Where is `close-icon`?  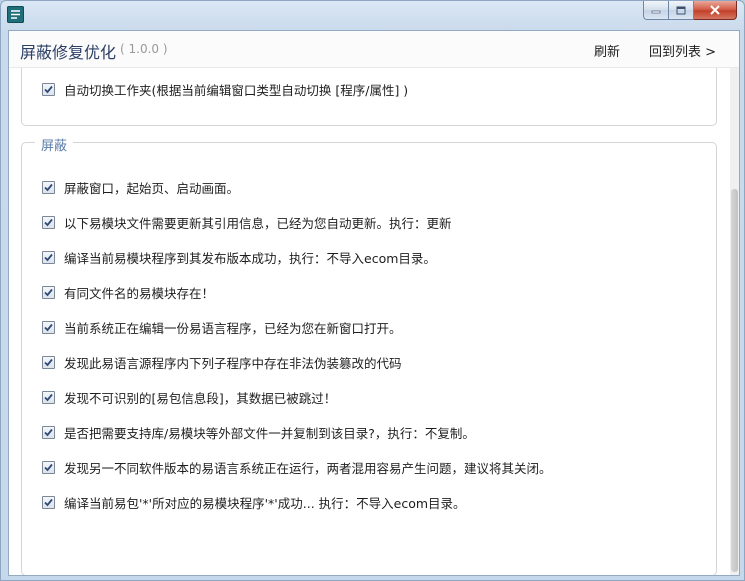
close-icon is located at coordinates (715, 10).